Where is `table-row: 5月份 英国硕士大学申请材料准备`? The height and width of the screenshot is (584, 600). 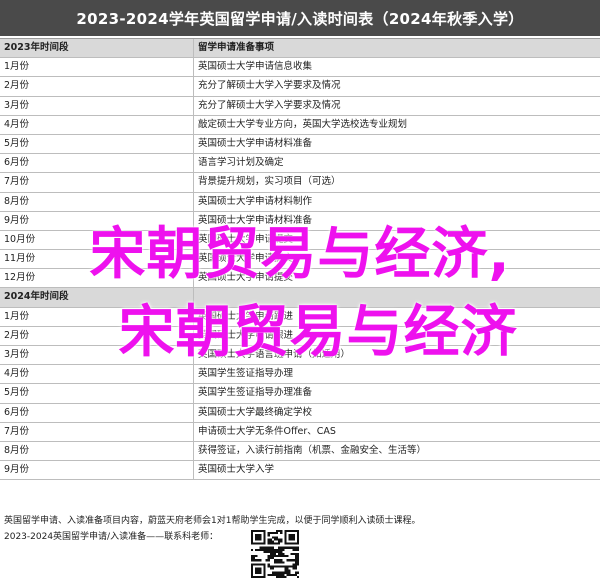
table-row: 5月份 英国硕士大学申请材料准备 is located at coordinates (300, 144).